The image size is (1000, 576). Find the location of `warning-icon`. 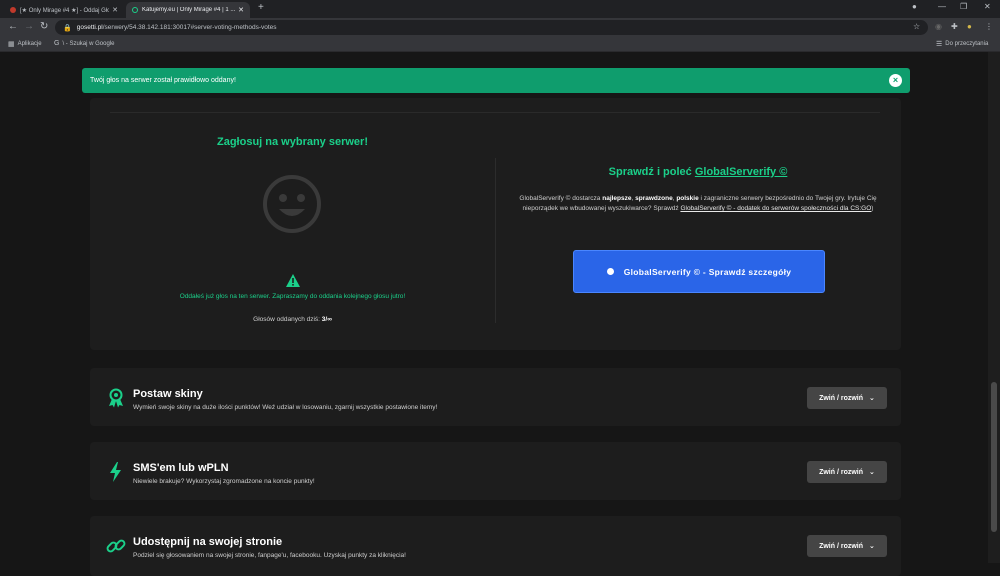

warning-icon is located at coordinates (293, 280).